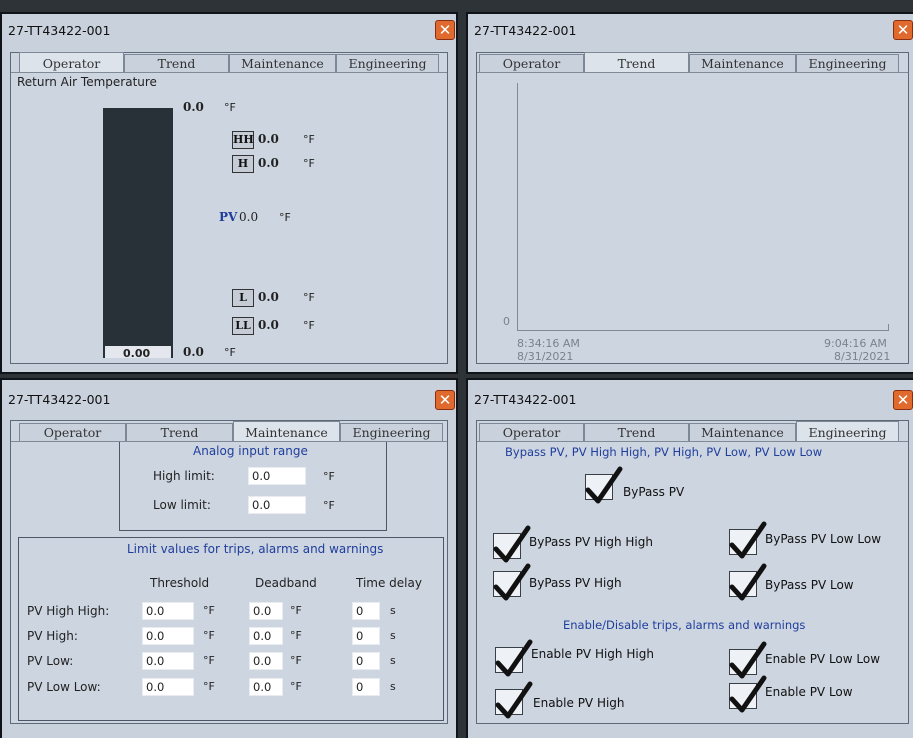  What do you see at coordinates (514, 700) in the screenshot?
I see `enable-pv-high-checkbox` at bounding box center [514, 700].